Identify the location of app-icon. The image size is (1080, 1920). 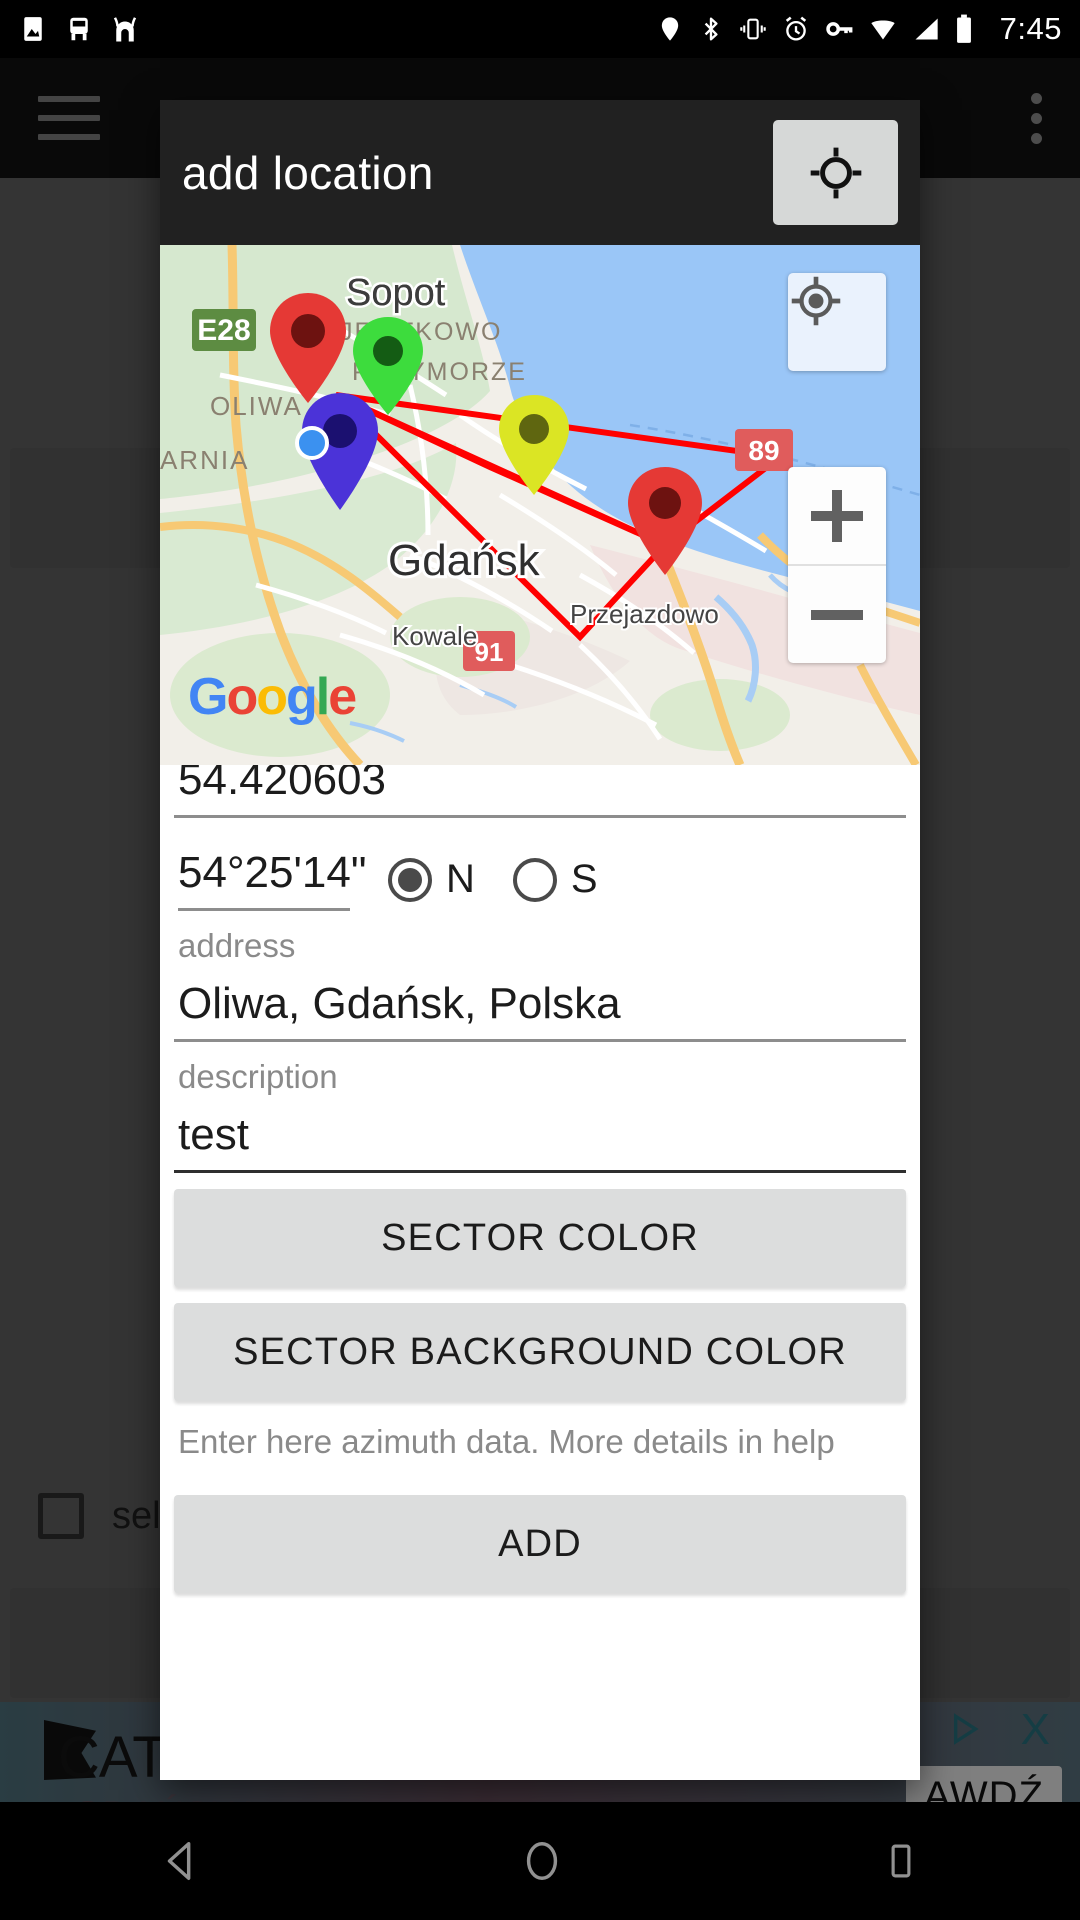
(125, 29).